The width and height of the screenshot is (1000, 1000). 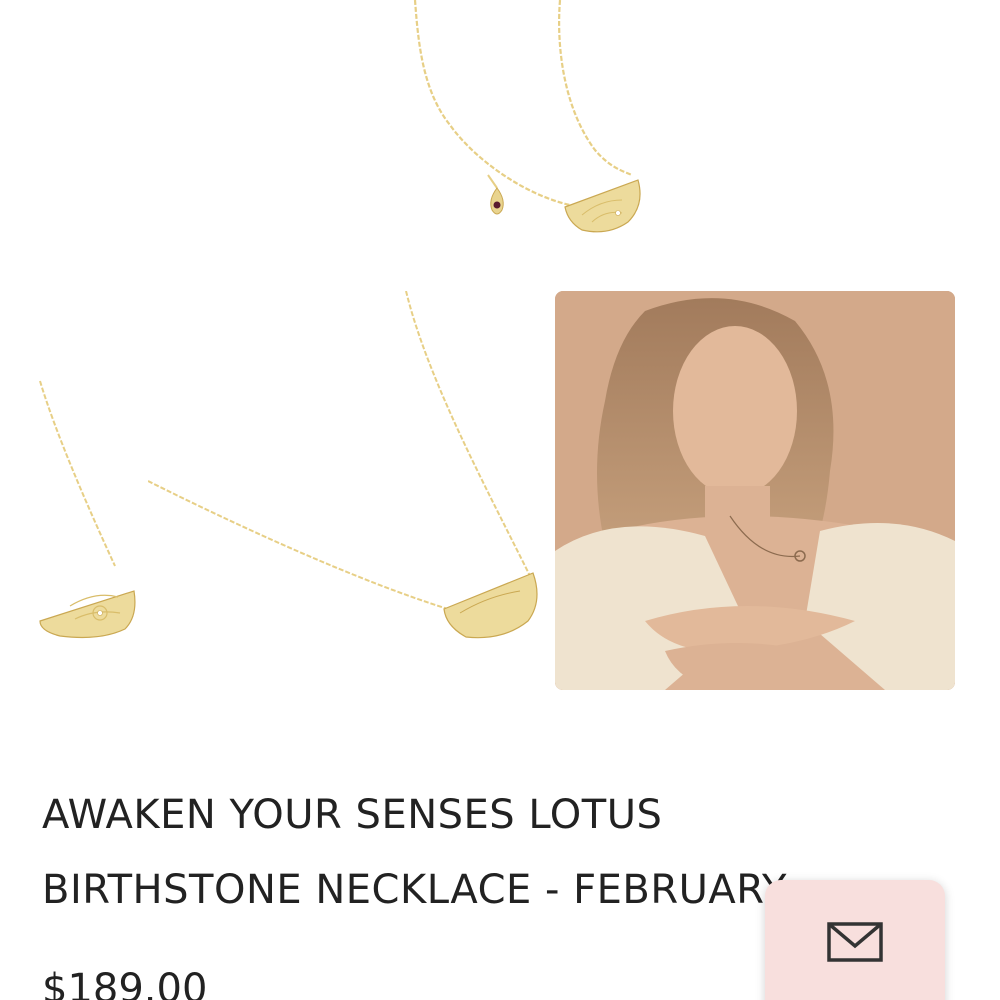 What do you see at coordinates (520, 130) in the screenshot?
I see `product-main-image` at bounding box center [520, 130].